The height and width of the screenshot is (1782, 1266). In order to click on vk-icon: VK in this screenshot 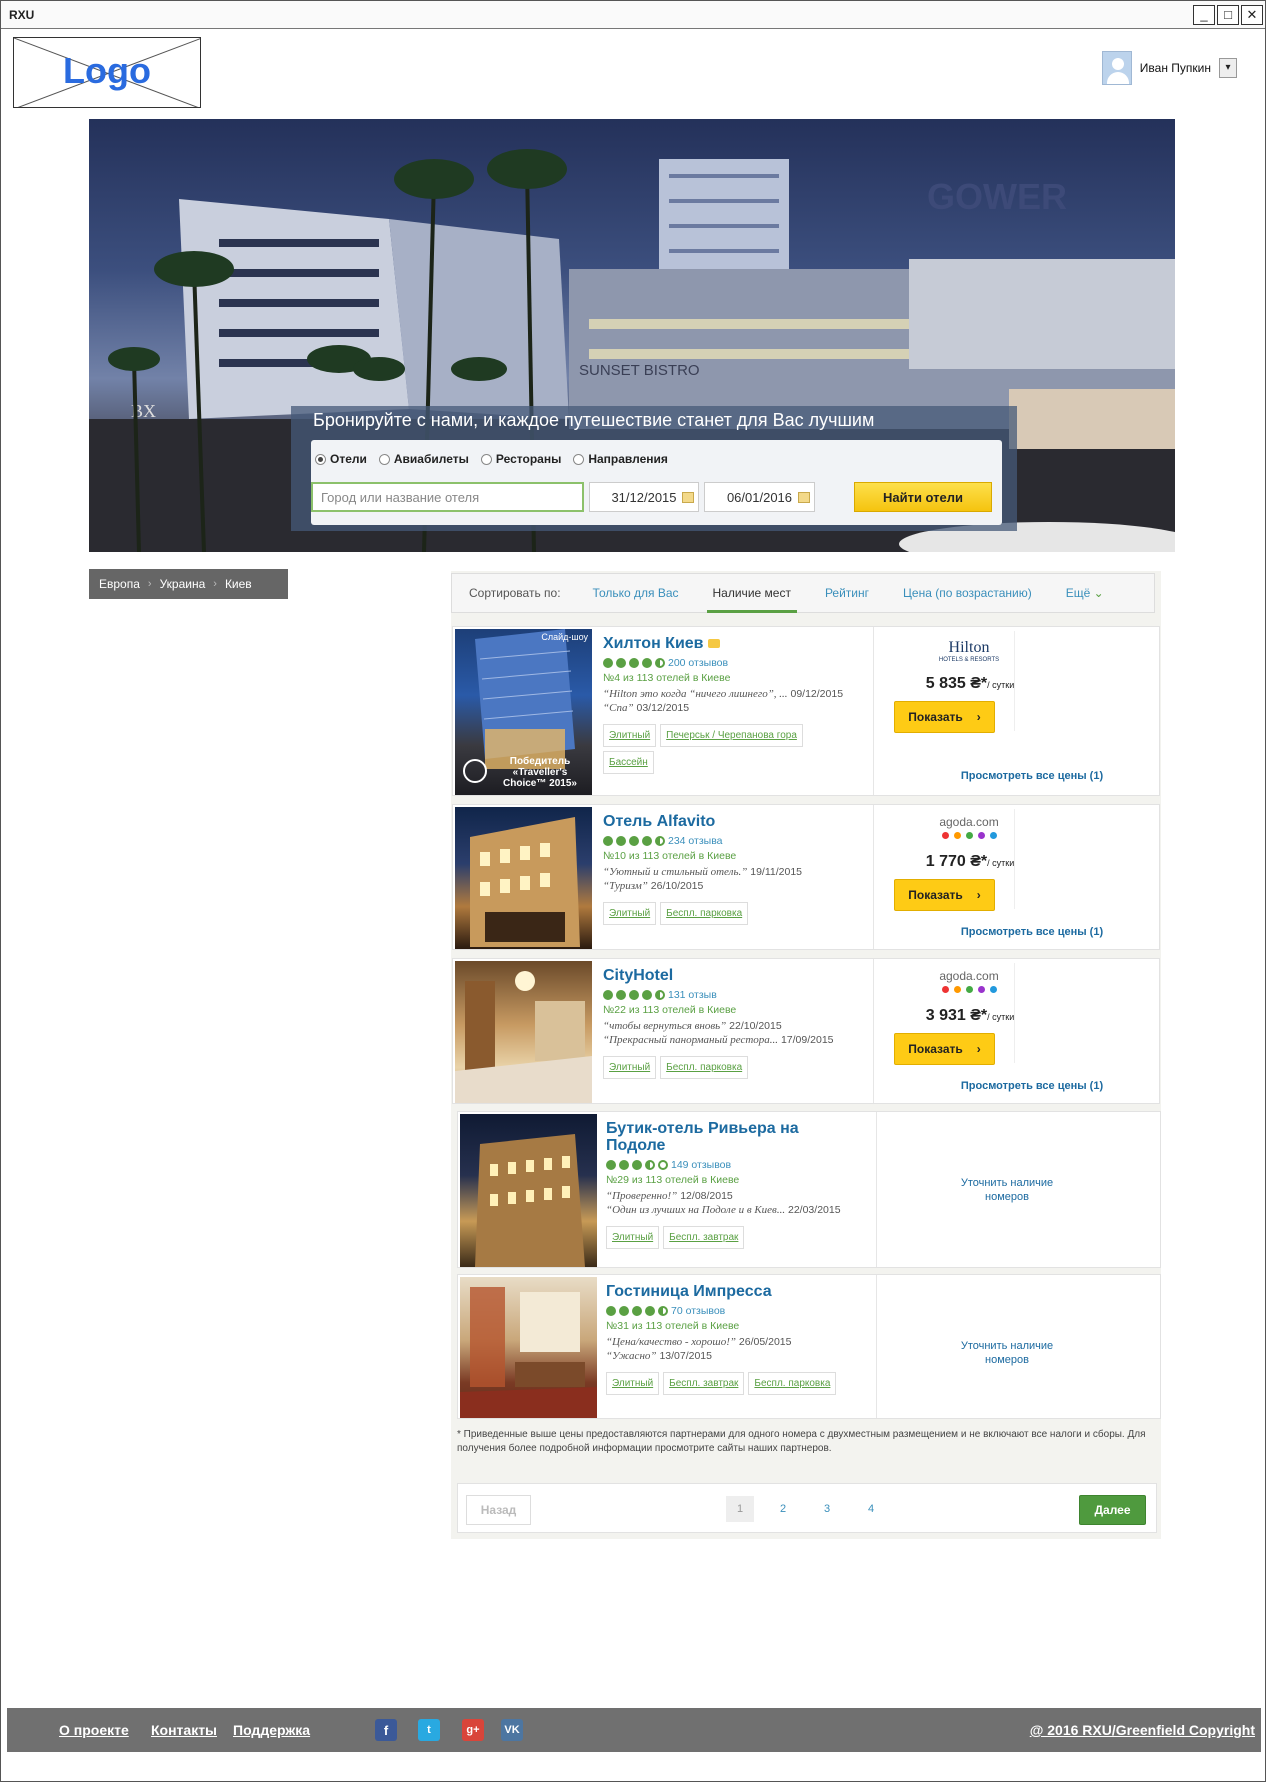, I will do `click(512, 1730)`.